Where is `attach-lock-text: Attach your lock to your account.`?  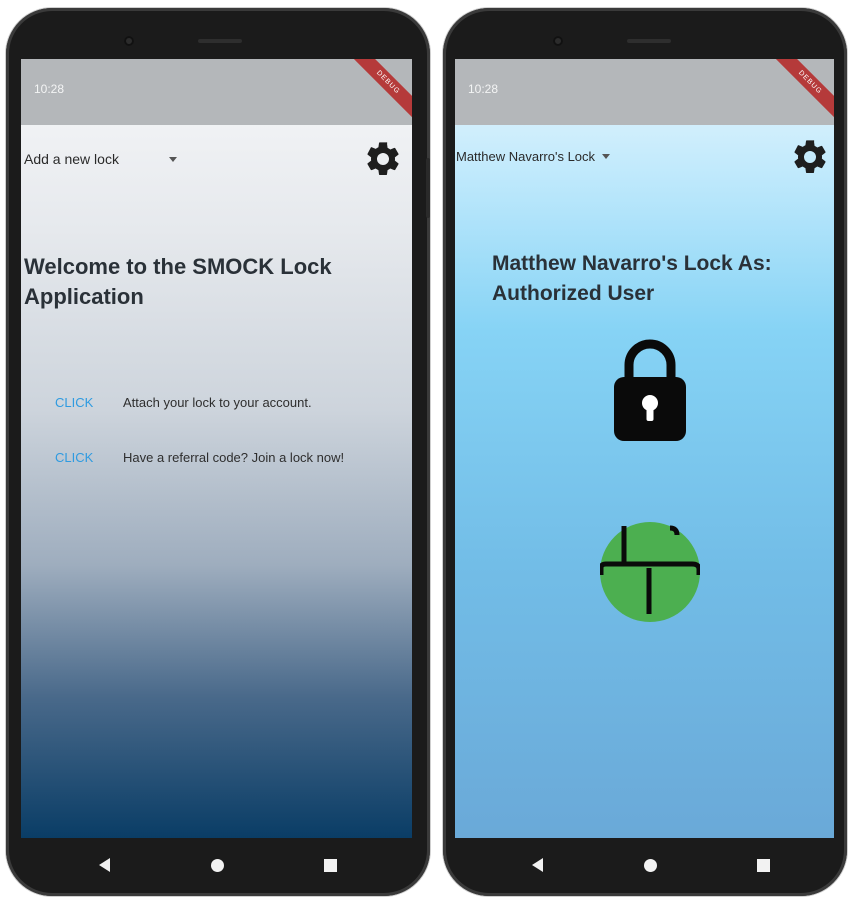 attach-lock-text: Attach your lock to your account. is located at coordinates (217, 402).